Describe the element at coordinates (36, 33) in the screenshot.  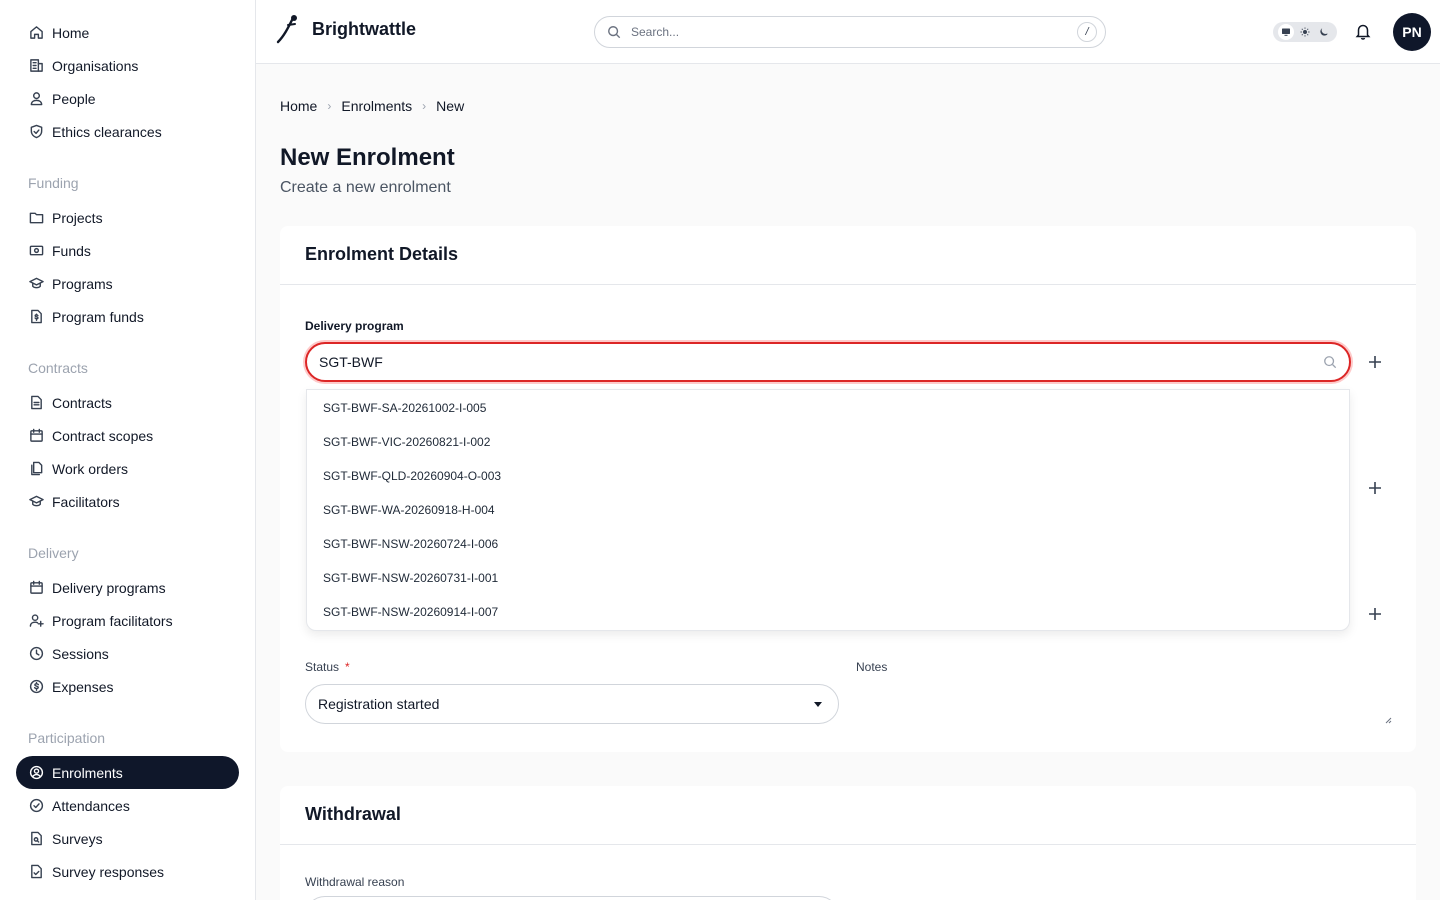
I see `home-icon` at that location.